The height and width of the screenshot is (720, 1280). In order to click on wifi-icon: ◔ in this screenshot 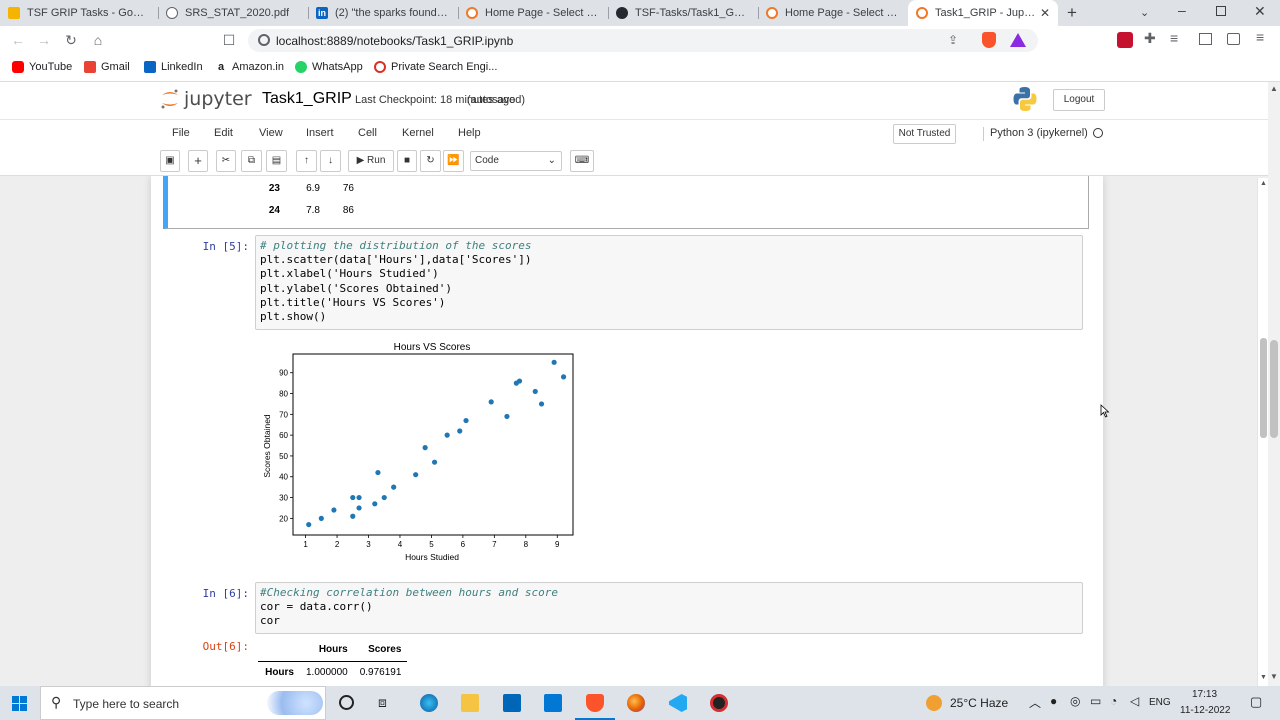, I will do `click(1113, 701)`.